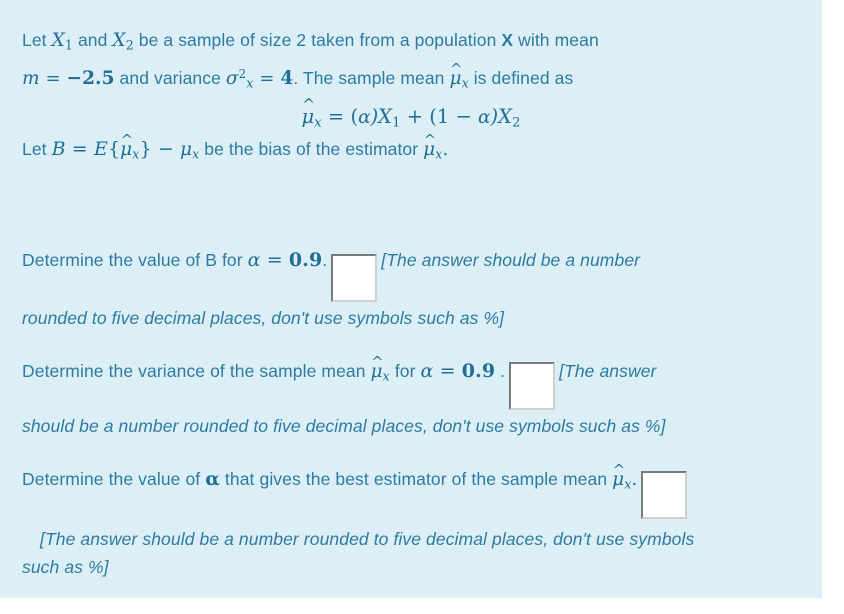 This screenshot has height=614, width=844. What do you see at coordinates (212, 479) in the screenshot?
I see `alpha-symbol-bold: α` at bounding box center [212, 479].